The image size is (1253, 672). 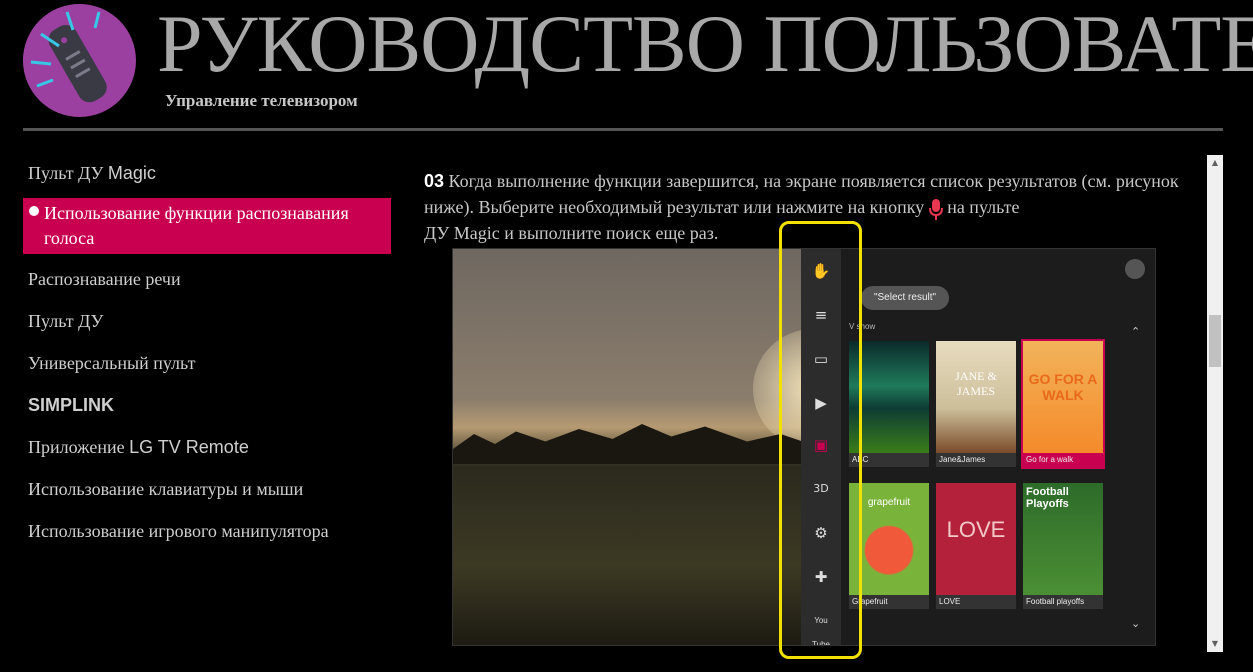 I want to click on keyboard-icon, so click(x=1135, y=269).